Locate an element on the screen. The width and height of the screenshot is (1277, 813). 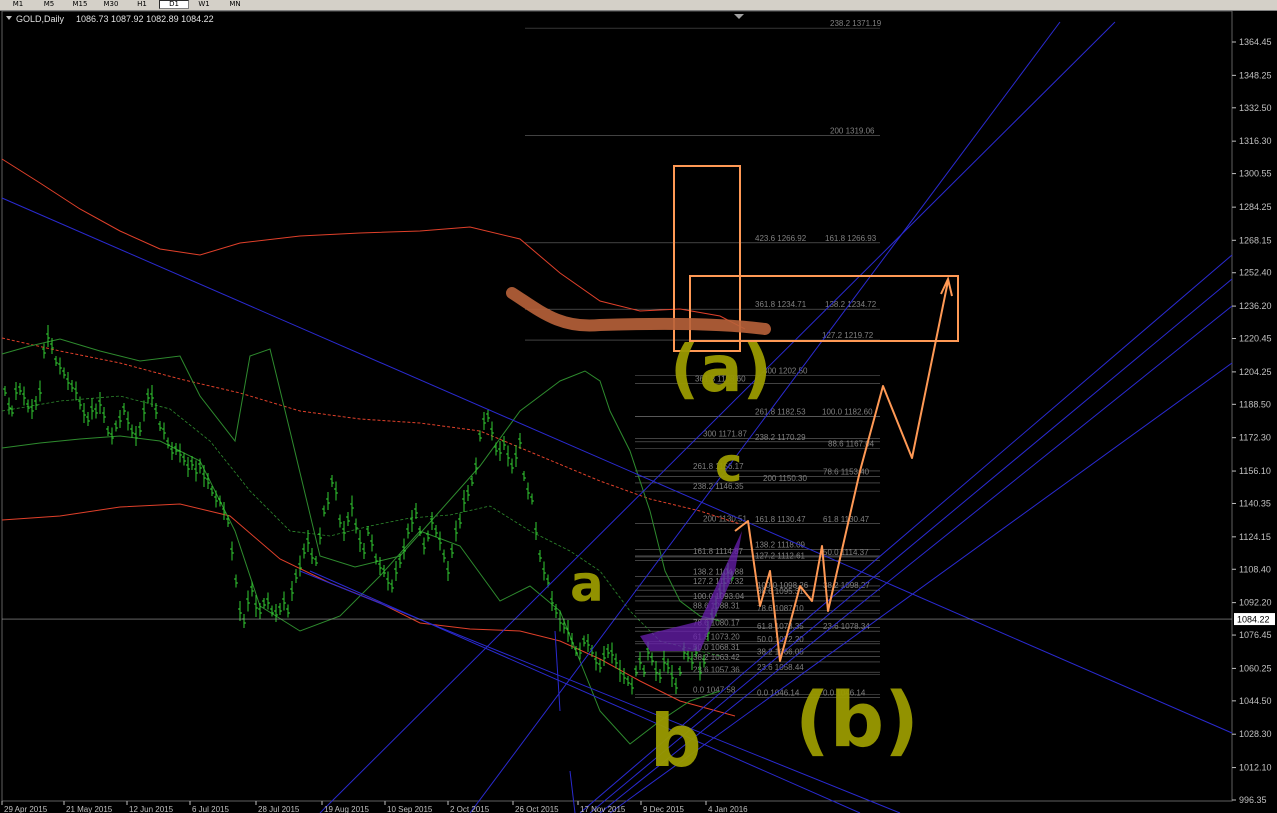
price-tick-label: 1060.25 is located at coordinates (1255, 668).